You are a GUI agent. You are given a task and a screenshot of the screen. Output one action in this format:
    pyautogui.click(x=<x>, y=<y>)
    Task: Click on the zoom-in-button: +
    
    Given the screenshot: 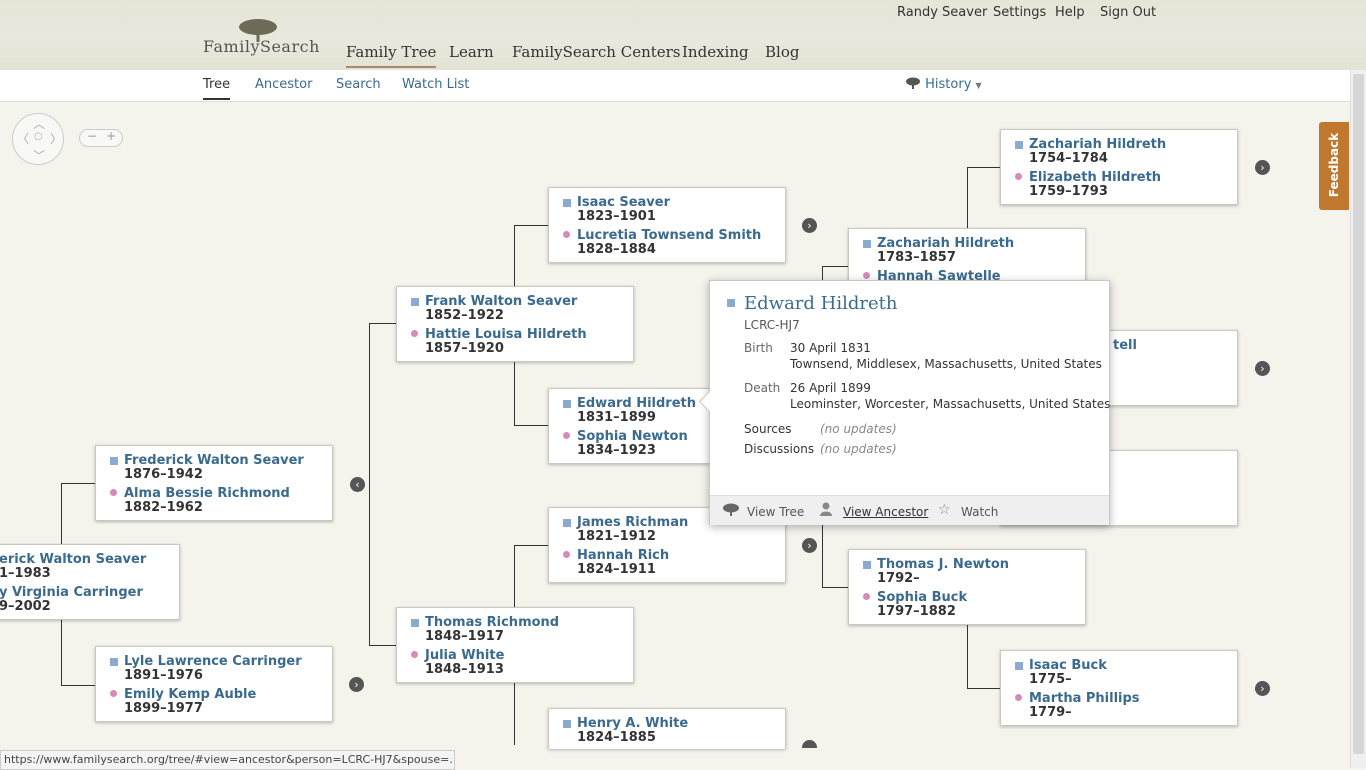 What is the action you would take?
    pyautogui.click(x=111, y=136)
    